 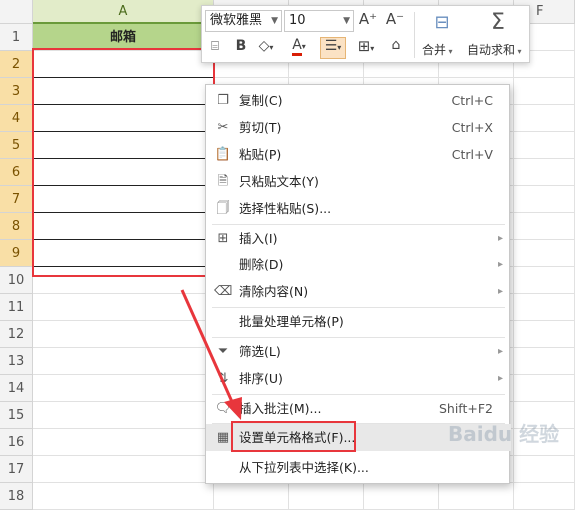 What do you see at coordinates (16, 145) in the screenshot?
I see `row-header: 5` at bounding box center [16, 145].